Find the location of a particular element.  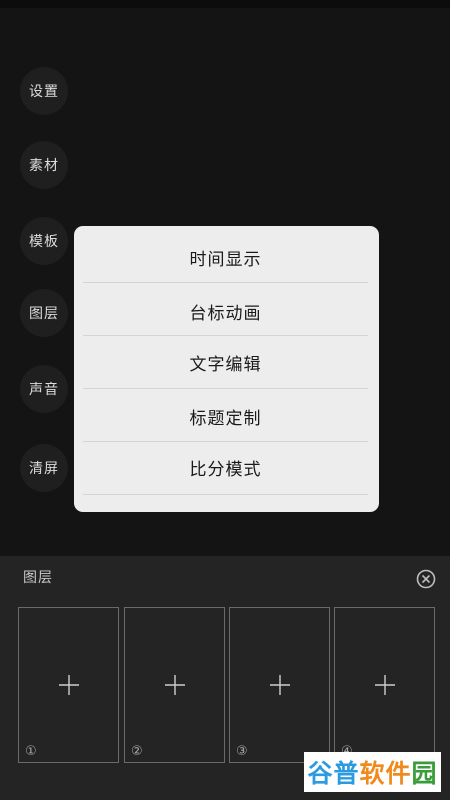

sidebar-button-clear-screen: 清屏 is located at coordinates (44, 468).